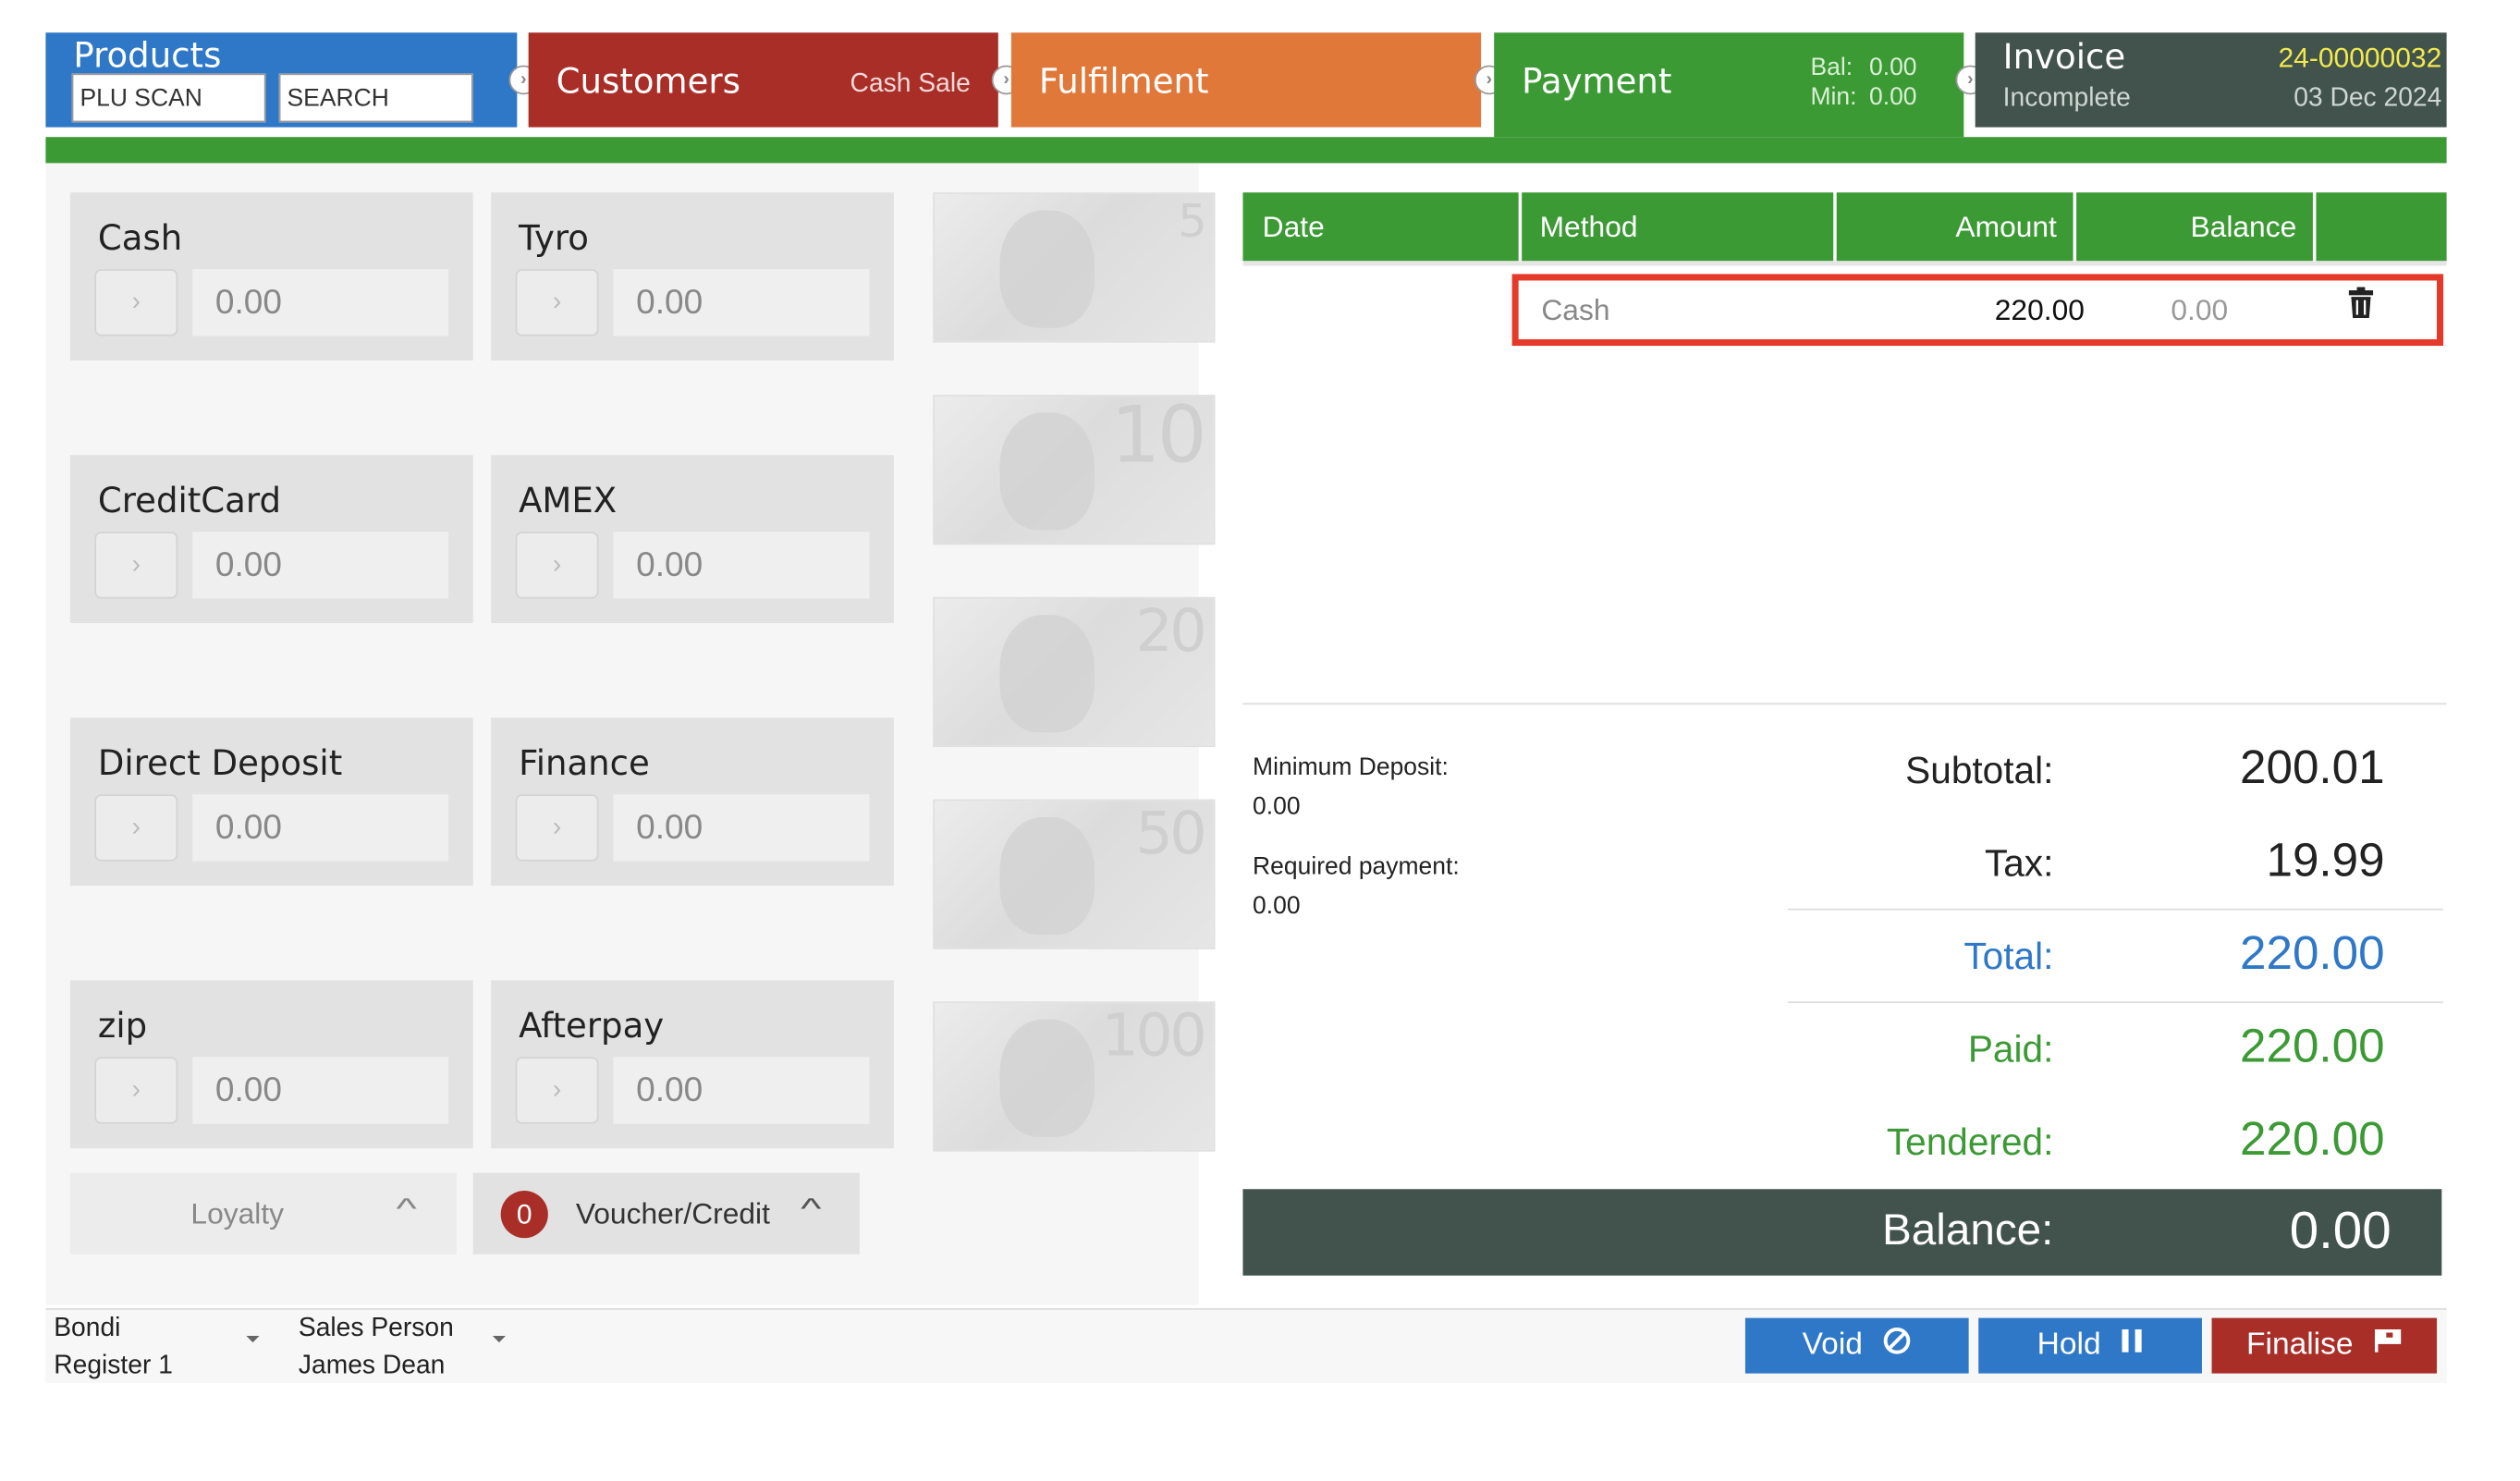 Image resolution: width=2520 pixels, height=1481 pixels. I want to click on tab-payment: Payment Bal: 0.00 Min: 0.00, so click(1729, 85).